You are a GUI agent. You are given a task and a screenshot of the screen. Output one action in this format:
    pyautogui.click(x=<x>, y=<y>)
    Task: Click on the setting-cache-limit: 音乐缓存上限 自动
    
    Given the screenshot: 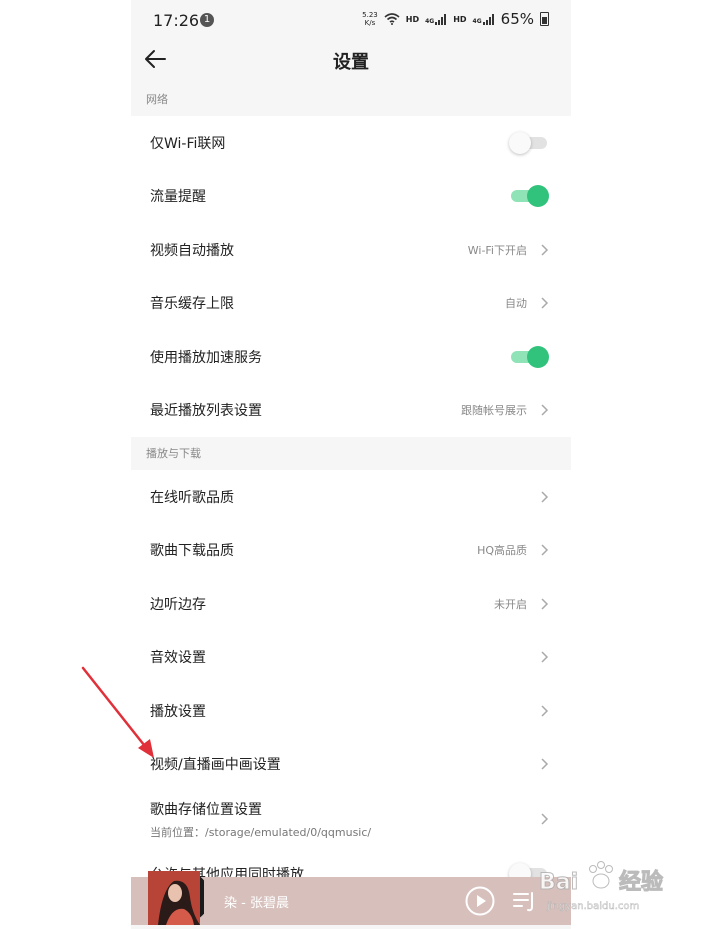 What is the action you would take?
    pyautogui.click(x=351, y=304)
    